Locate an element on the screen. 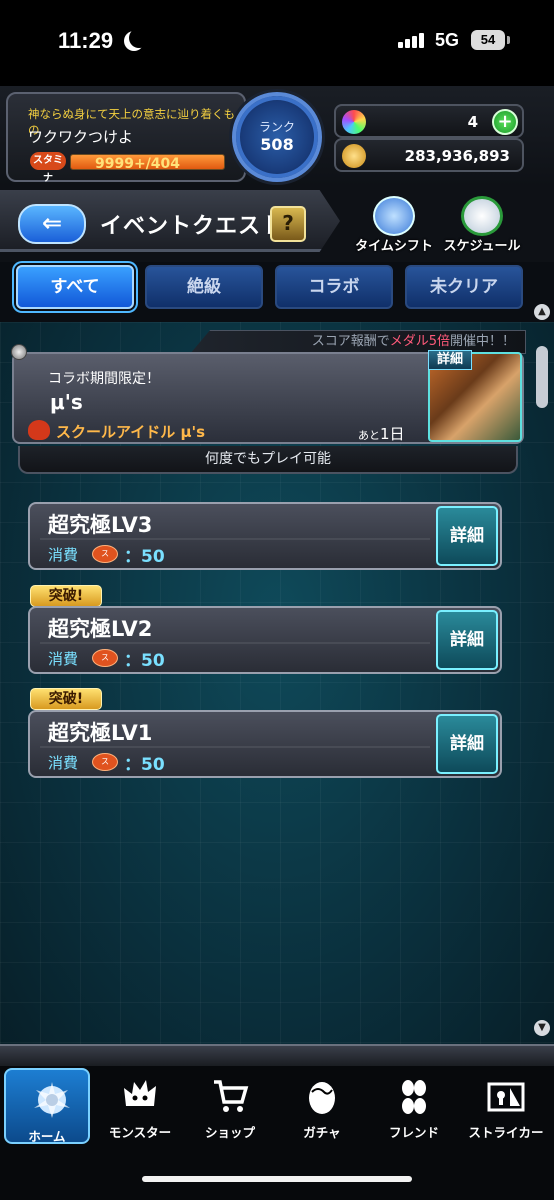  friends-icon is located at coordinates (414, 1097).